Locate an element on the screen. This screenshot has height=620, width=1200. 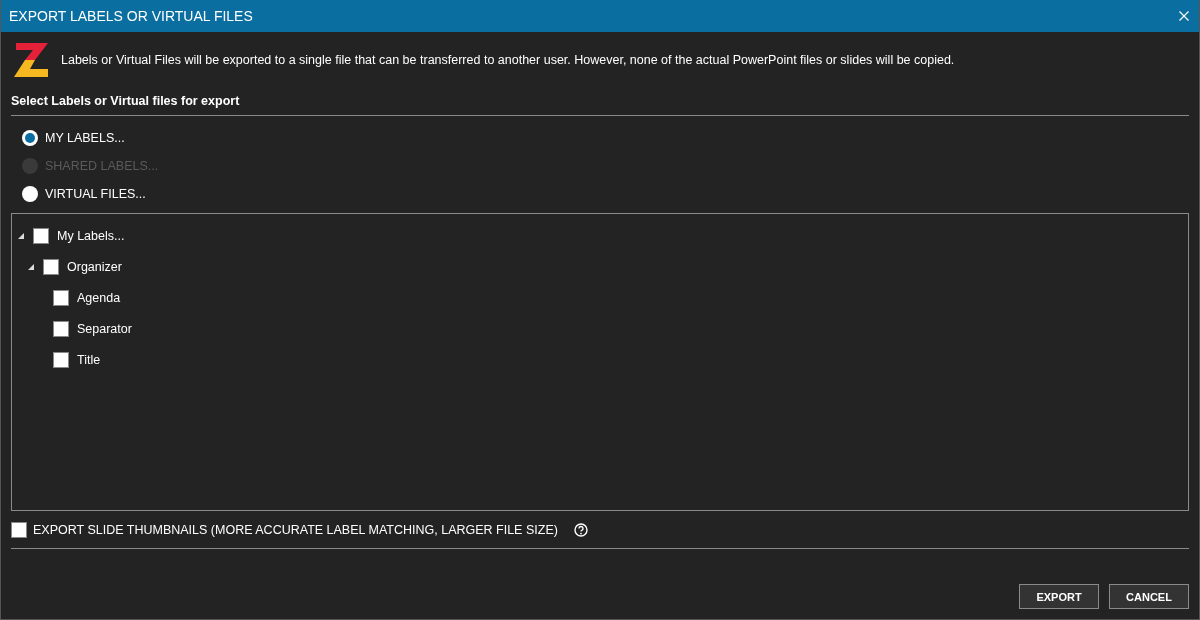
tree-item-label: Title is located at coordinates (89, 359).